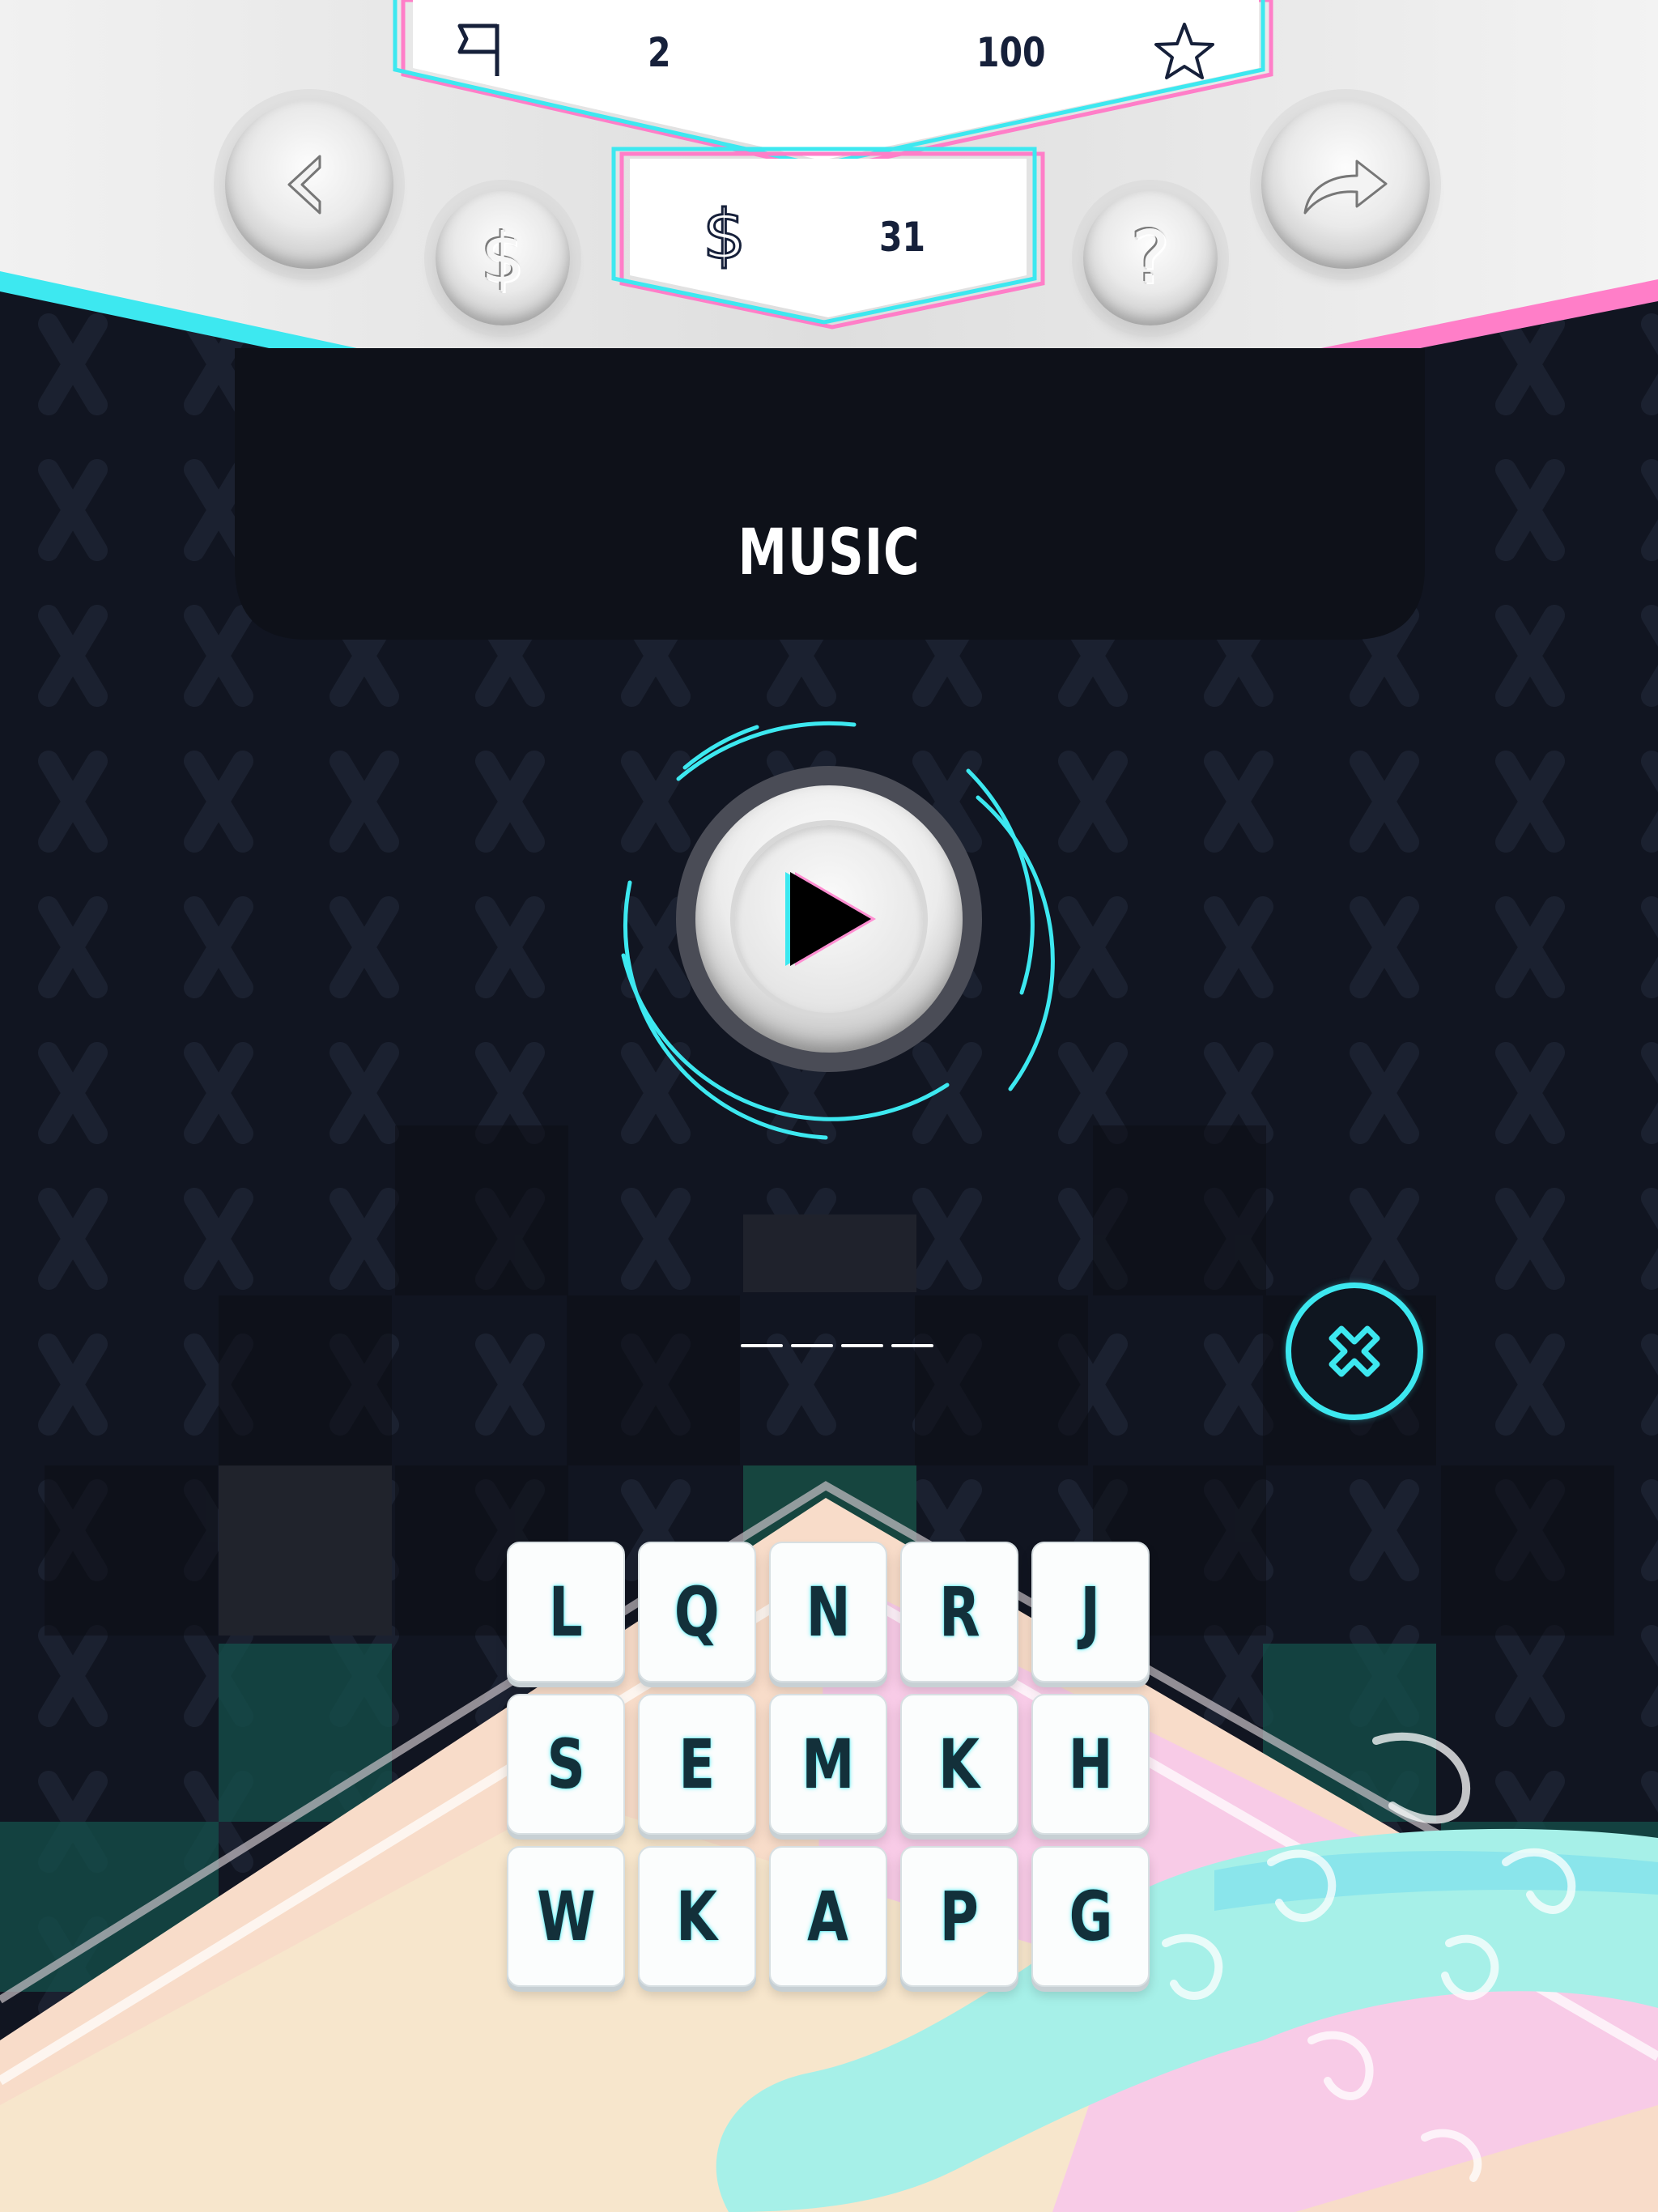  I want to click on letter-tile-label: E, so click(697, 1764).